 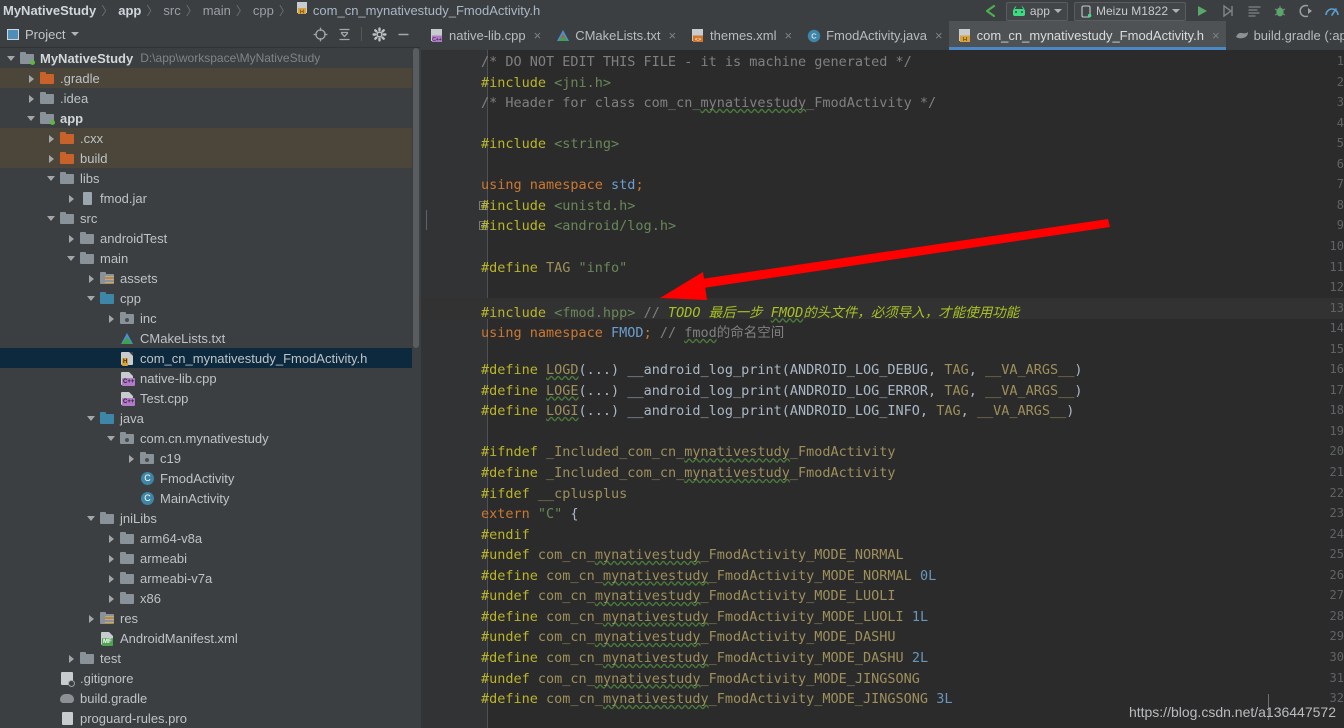 What do you see at coordinates (1280, 11) in the screenshot?
I see `debug-icon` at bounding box center [1280, 11].